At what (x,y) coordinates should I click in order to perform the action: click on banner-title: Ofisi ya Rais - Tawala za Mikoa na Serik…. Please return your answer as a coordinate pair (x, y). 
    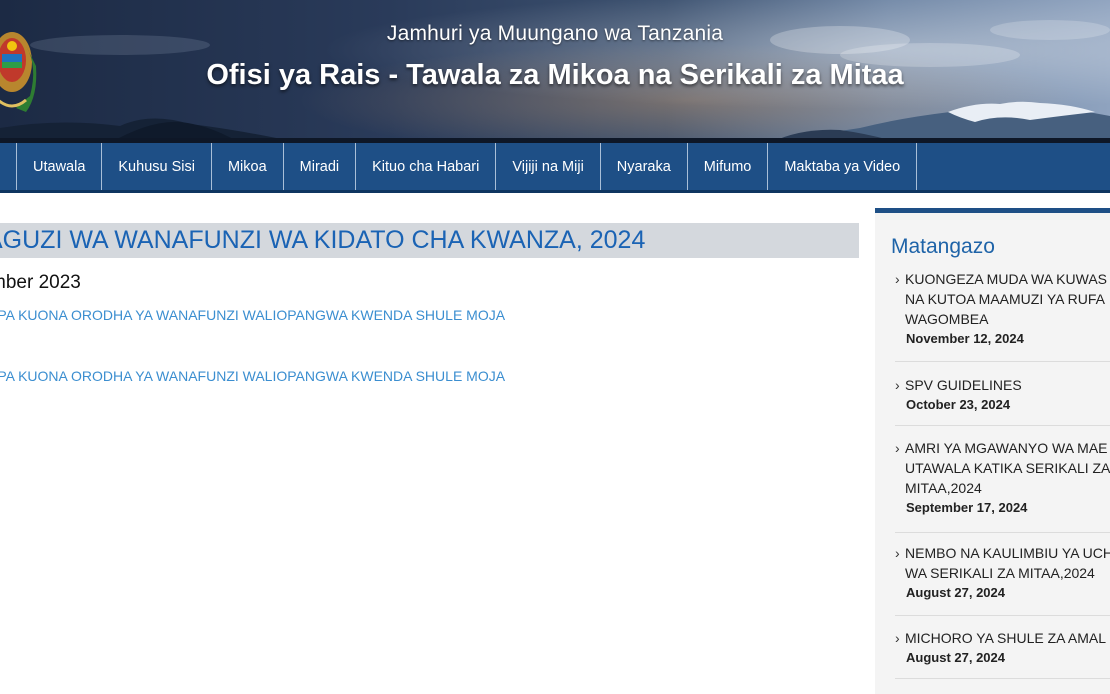
    Looking at the image, I should click on (555, 75).